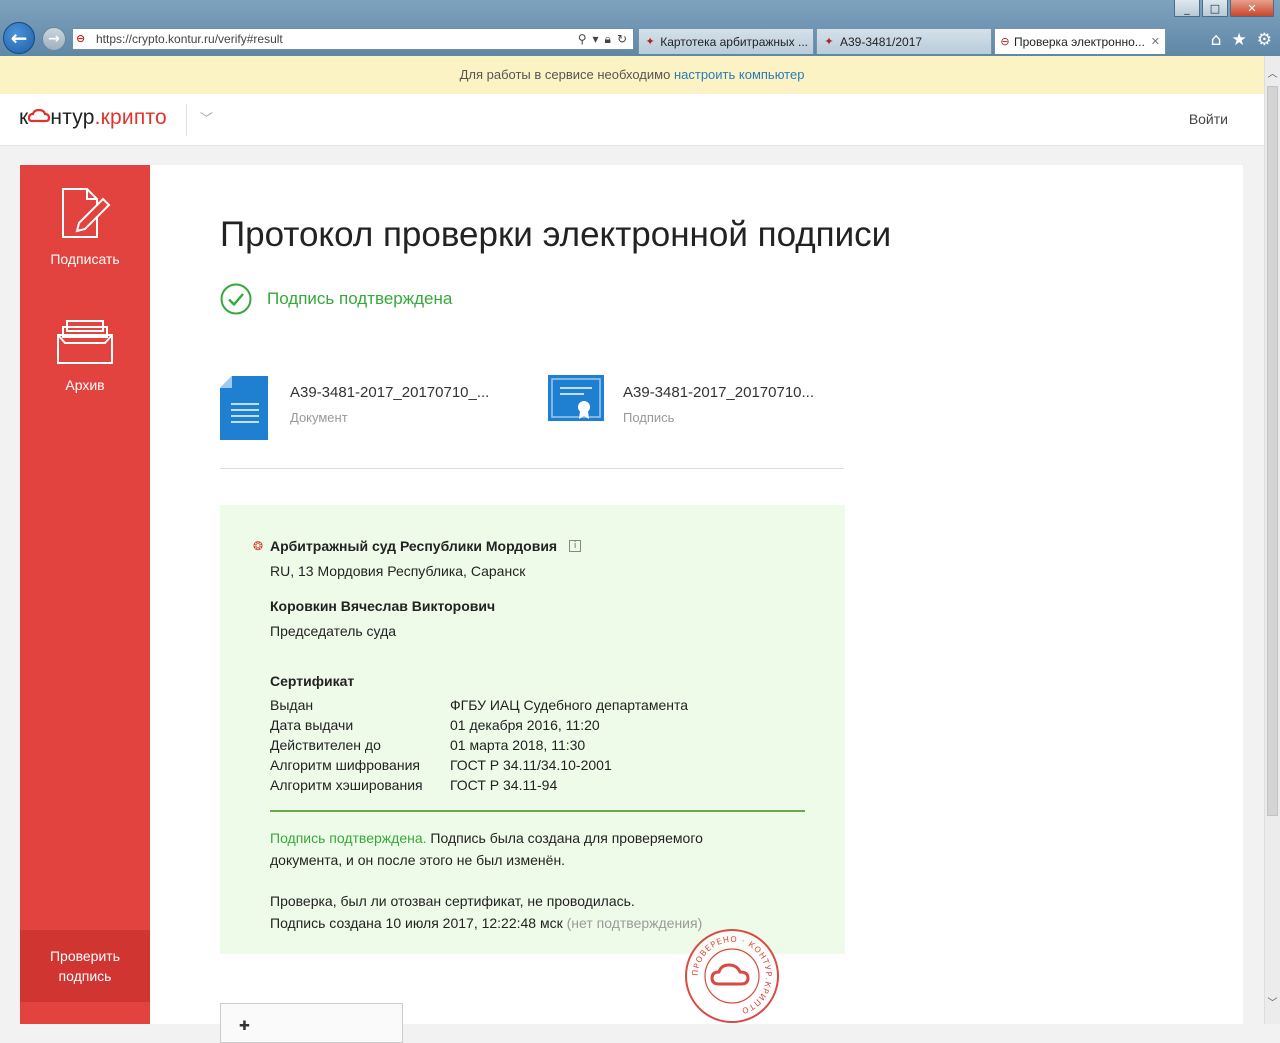  I want to click on sidebar-item-sign: Подписать, so click(85, 226).